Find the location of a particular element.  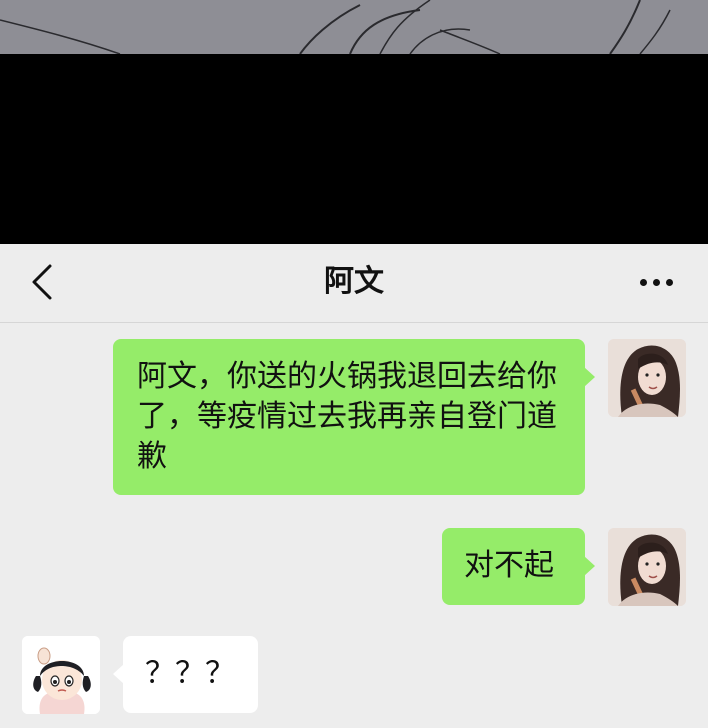

more-dots-icon is located at coordinates (643, 282).